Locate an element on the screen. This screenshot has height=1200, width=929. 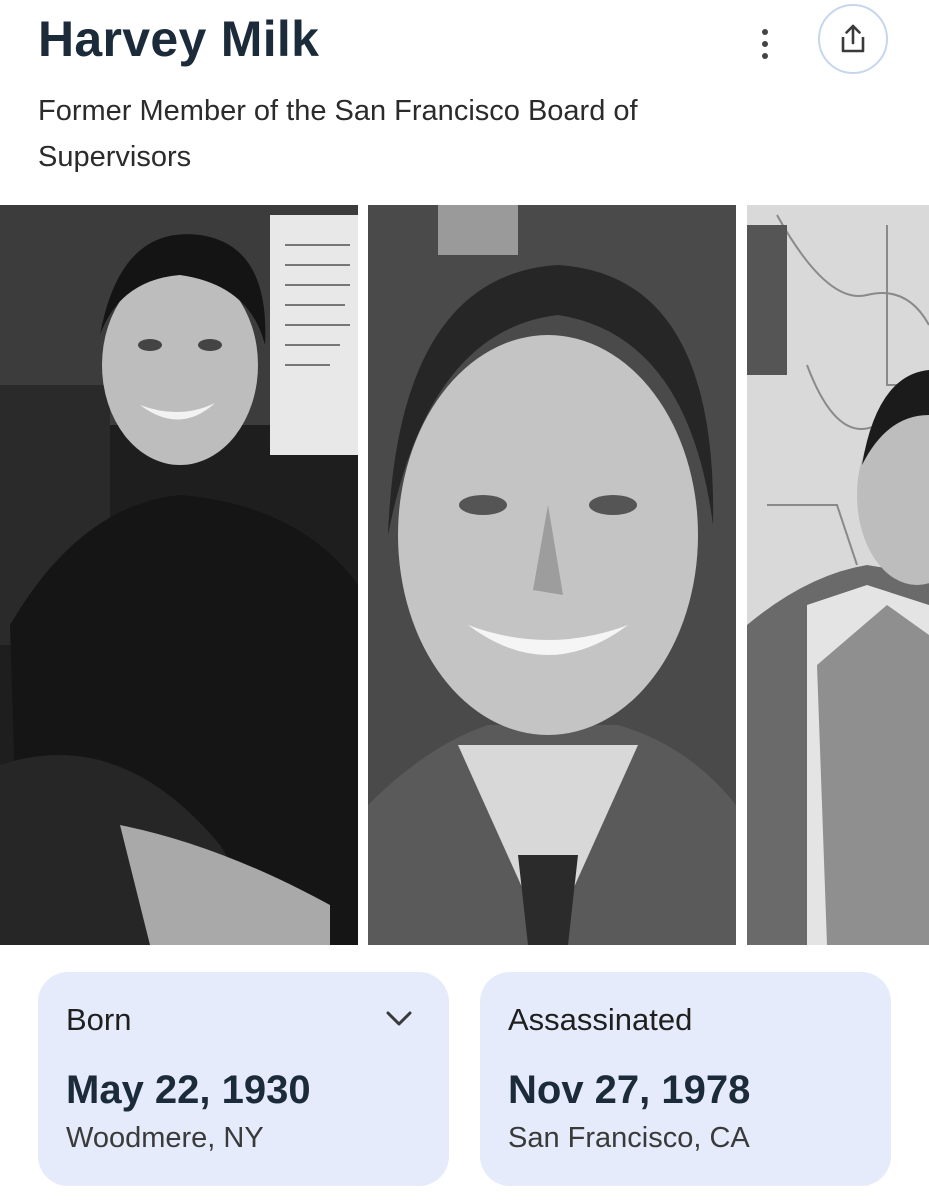
more-vert-icon is located at coordinates (765, 32).